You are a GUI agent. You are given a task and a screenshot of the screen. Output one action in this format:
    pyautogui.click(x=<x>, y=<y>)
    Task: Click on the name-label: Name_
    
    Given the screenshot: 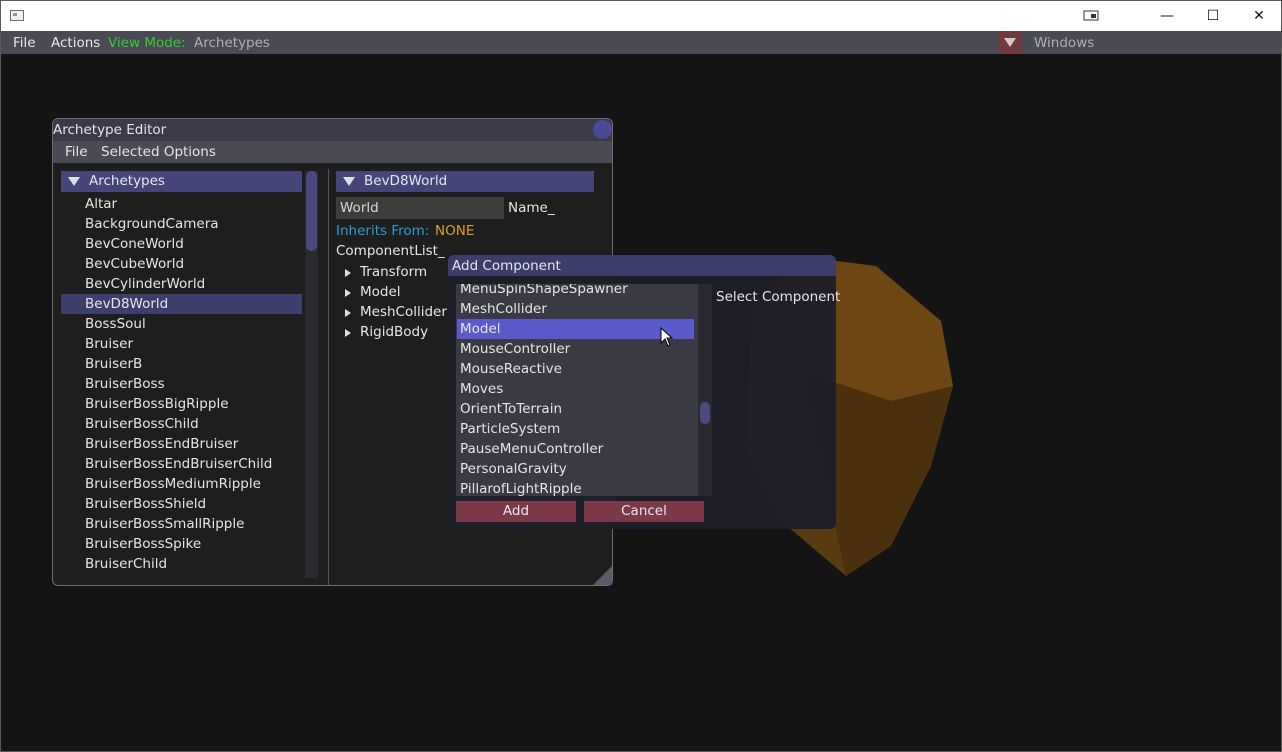 What is the action you would take?
    pyautogui.click(x=531, y=208)
    